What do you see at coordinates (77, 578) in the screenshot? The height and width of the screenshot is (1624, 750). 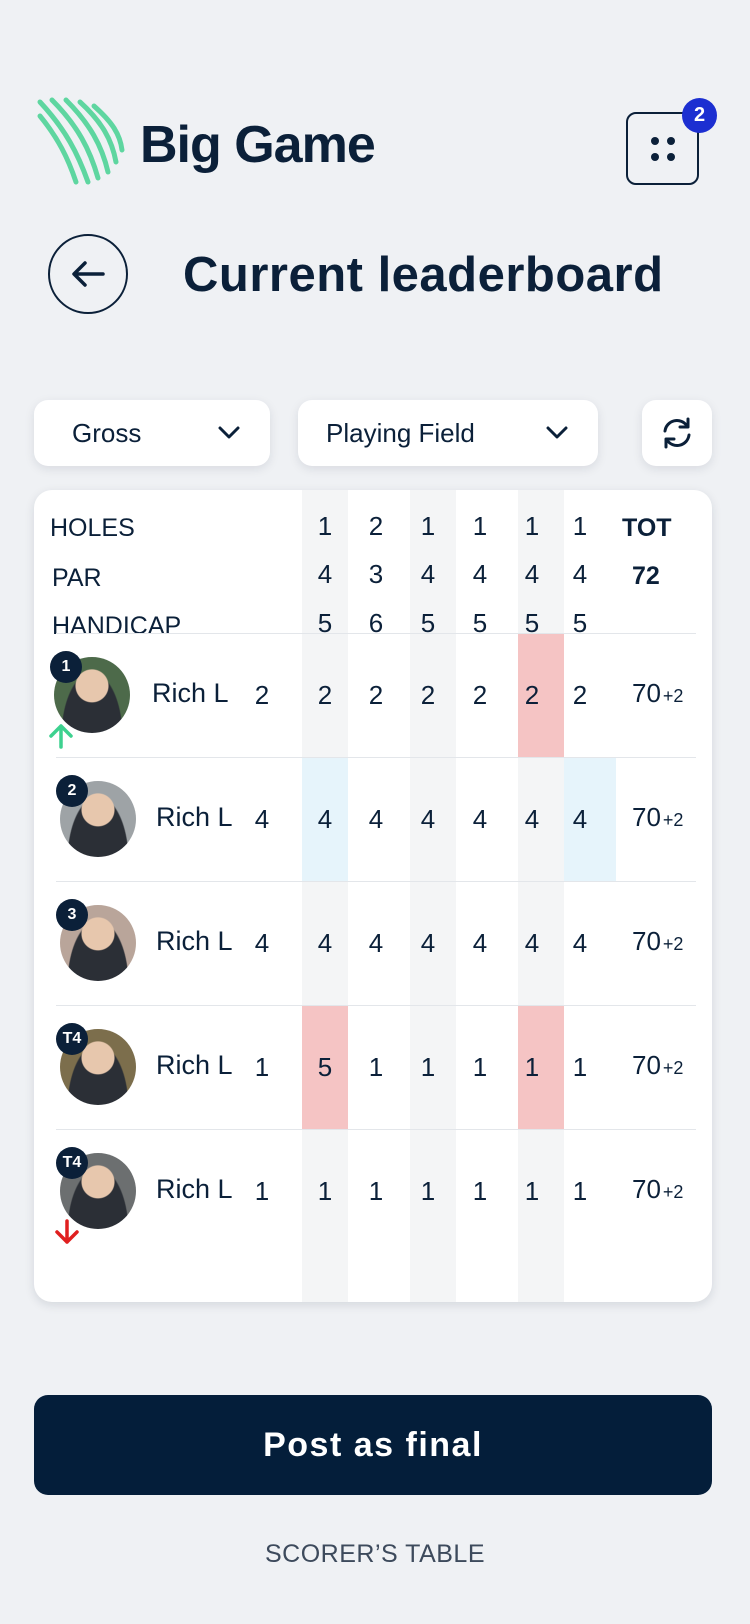 I see `par-label: PAR` at bounding box center [77, 578].